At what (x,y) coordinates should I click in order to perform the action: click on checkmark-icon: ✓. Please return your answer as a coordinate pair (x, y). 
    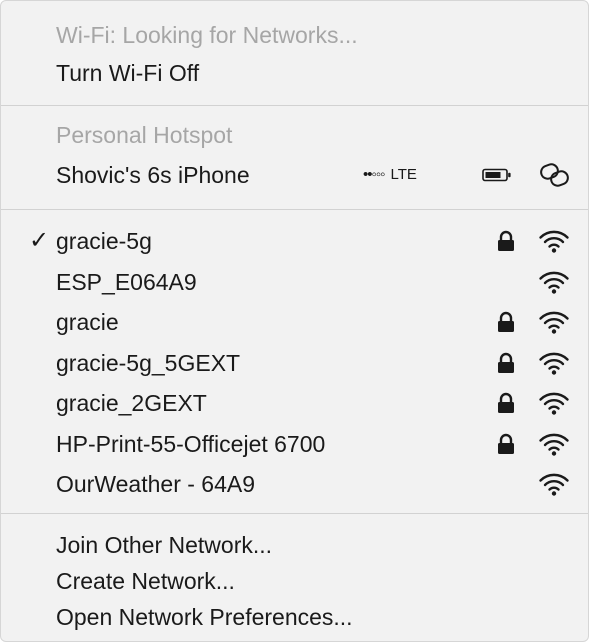
    Looking at the image, I should click on (39, 240).